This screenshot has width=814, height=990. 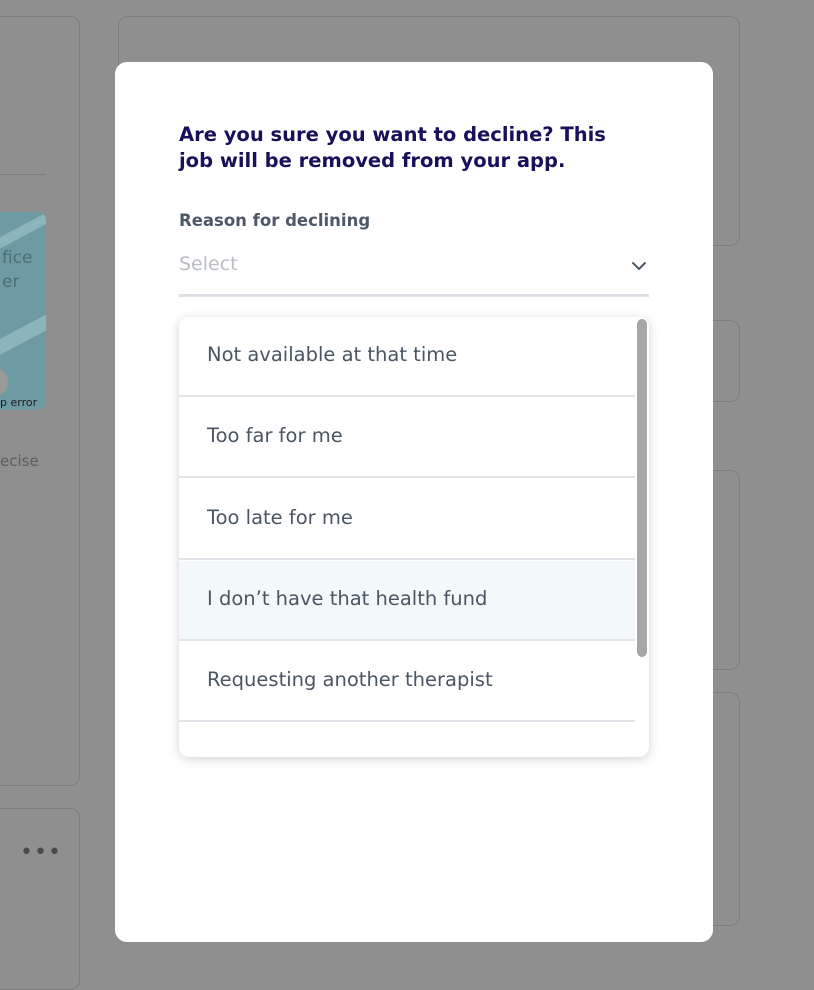 I want to click on background-card-left-bottom, so click(x=40, y=899).